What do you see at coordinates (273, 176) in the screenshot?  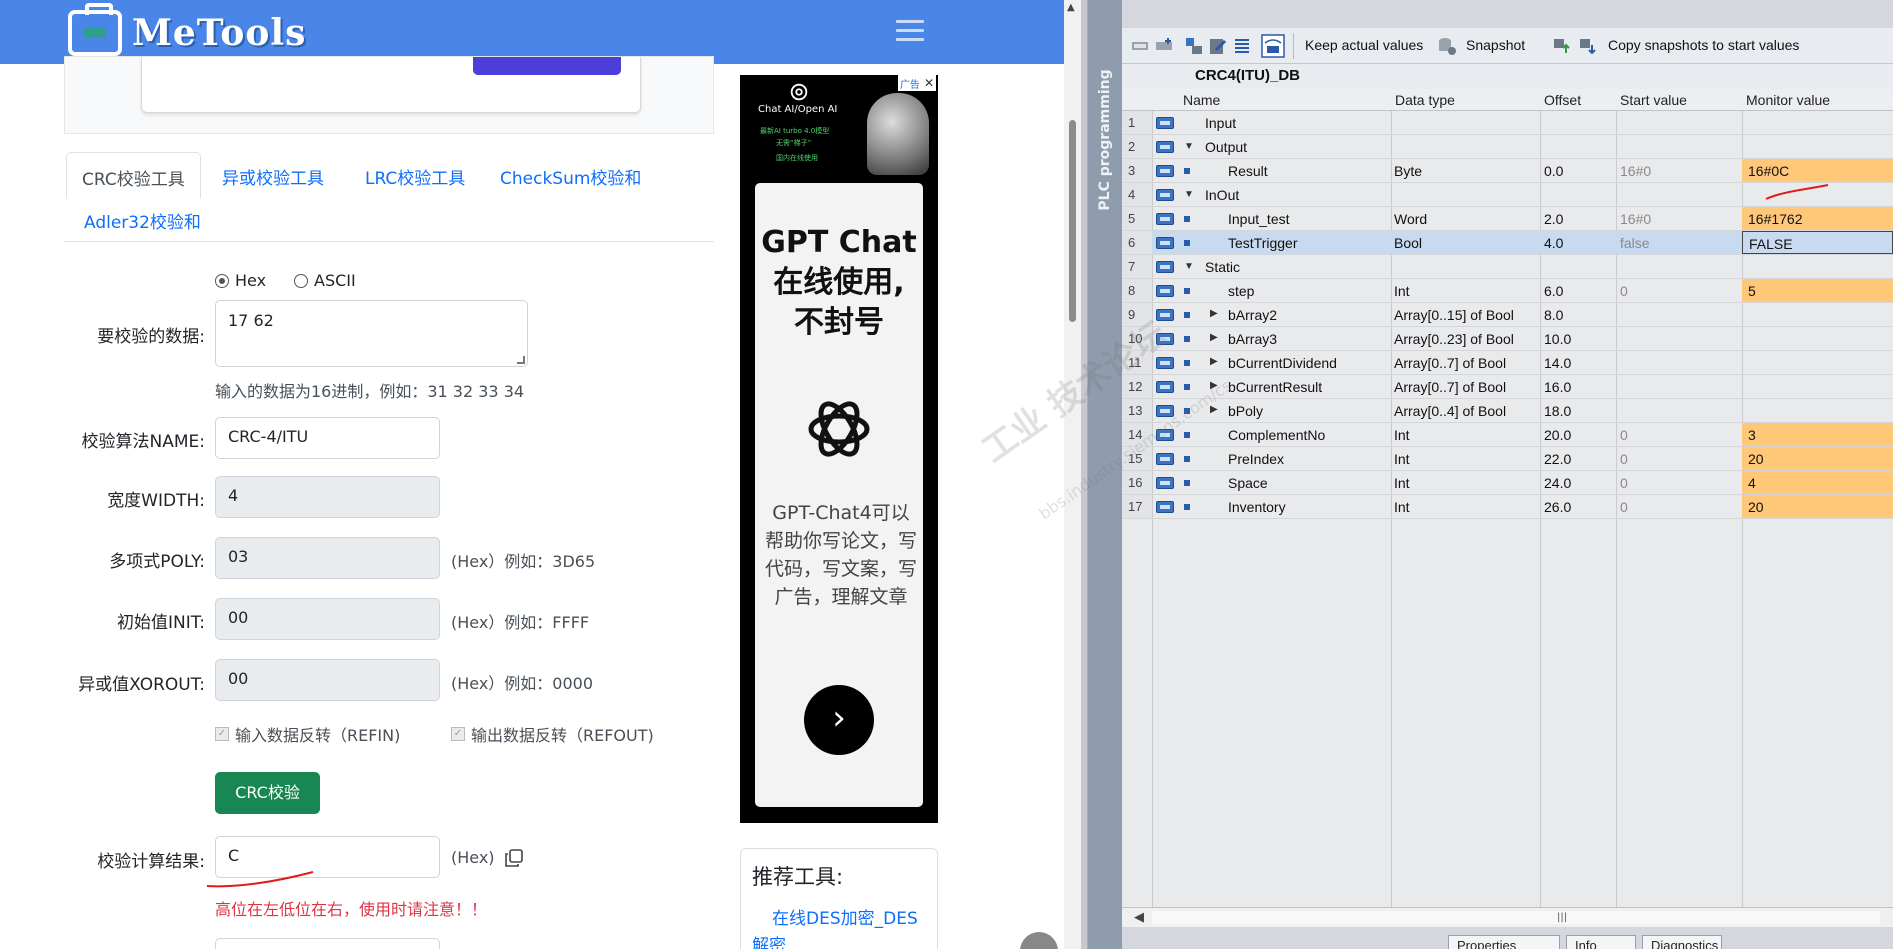 I see `tab-xor: 异或校验工具` at bounding box center [273, 176].